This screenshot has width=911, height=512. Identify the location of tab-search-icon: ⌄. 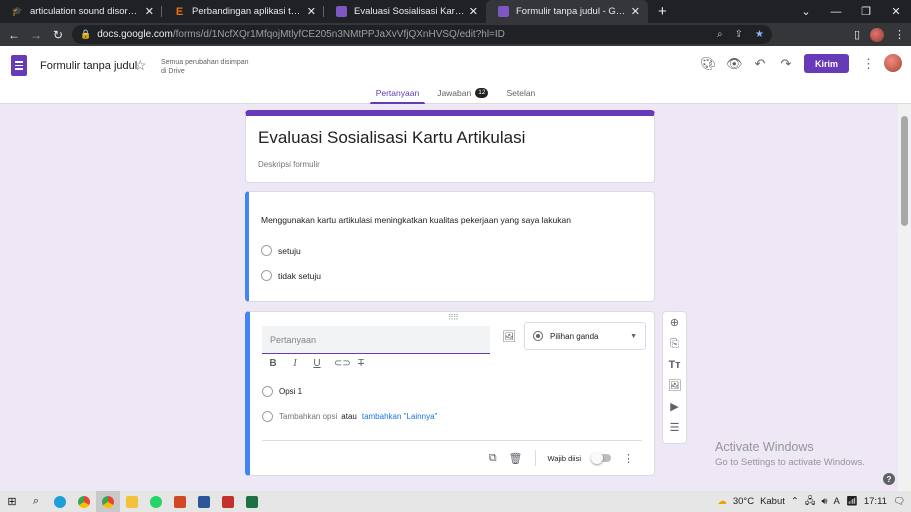
(806, 11).